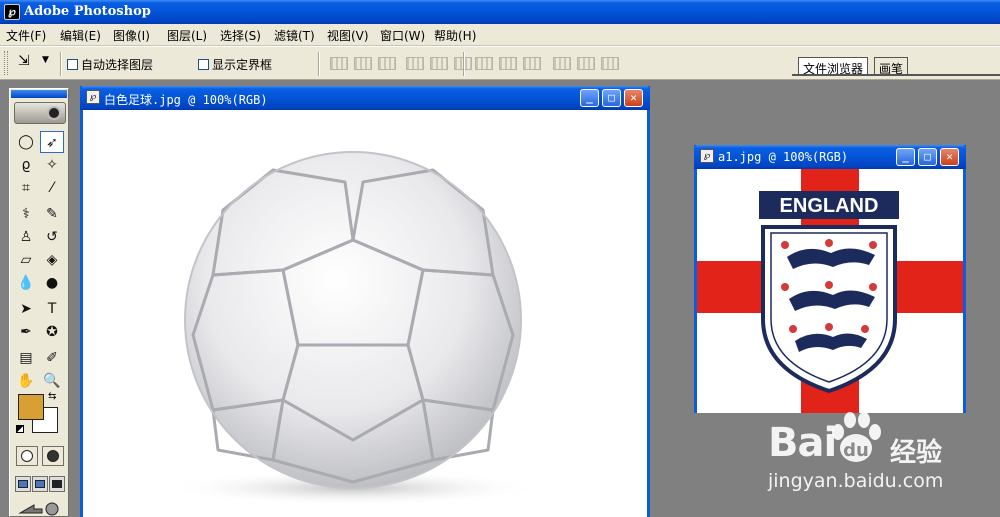 This screenshot has width=1000, height=517. What do you see at coordinates (547, 63) in the screenshot?
I see `distribute-buttons` at bounding box center [547, 63].